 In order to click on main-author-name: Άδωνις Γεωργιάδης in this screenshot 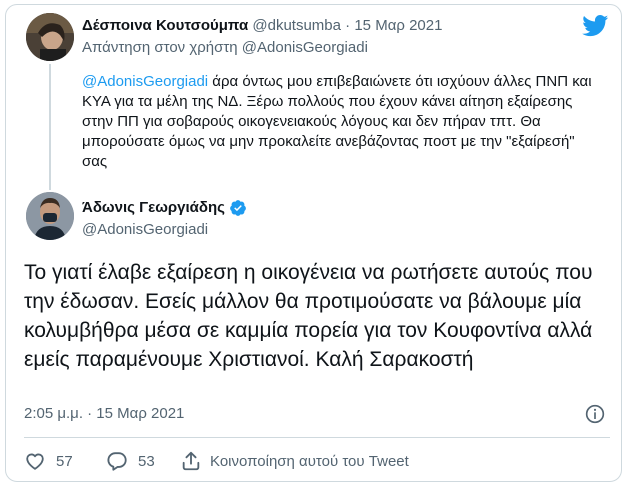, I will do `click(153, 208)`.